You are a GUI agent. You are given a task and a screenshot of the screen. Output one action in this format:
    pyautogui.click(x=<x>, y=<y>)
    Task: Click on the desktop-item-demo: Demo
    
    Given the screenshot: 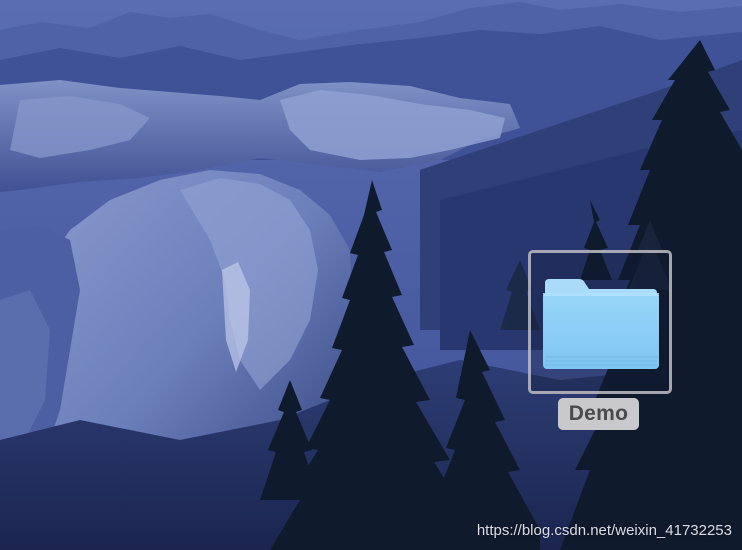 What is the action you would take?
    pyautogui.click(x=600, y=343)
    